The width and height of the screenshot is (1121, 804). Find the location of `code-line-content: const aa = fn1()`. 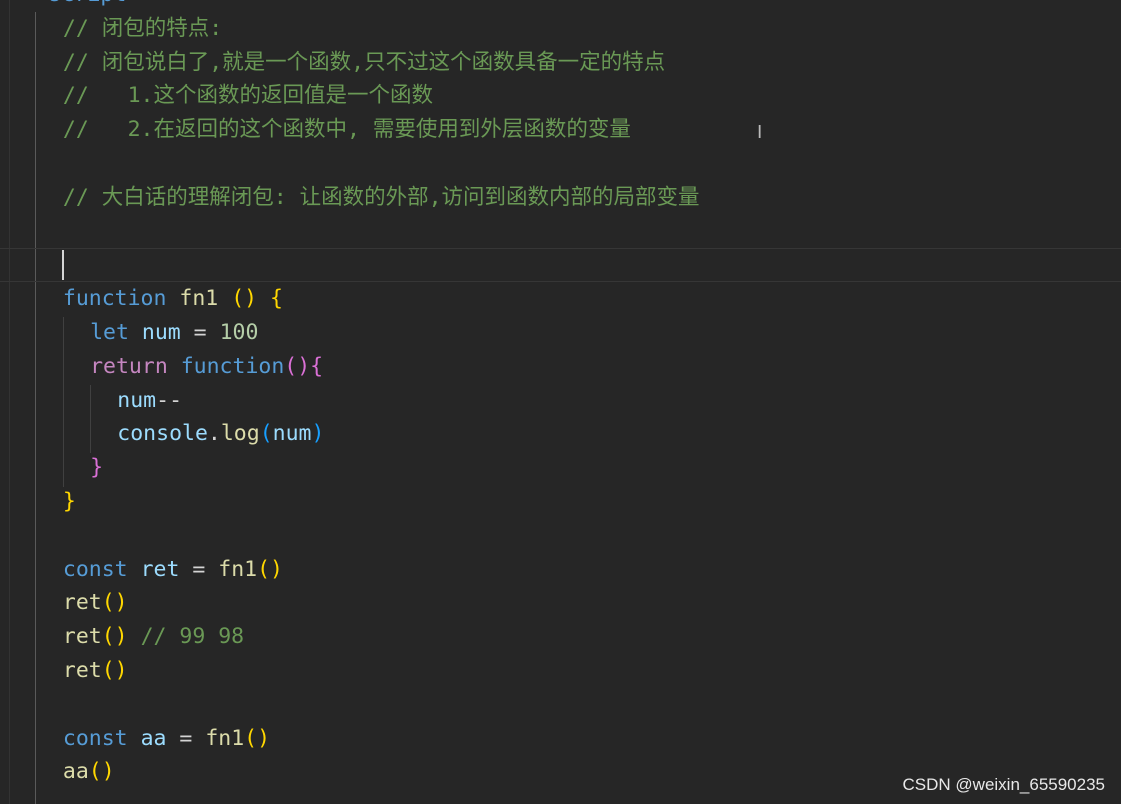

code-line-content: const aa = fn1() is located at coordinates (166, 739).